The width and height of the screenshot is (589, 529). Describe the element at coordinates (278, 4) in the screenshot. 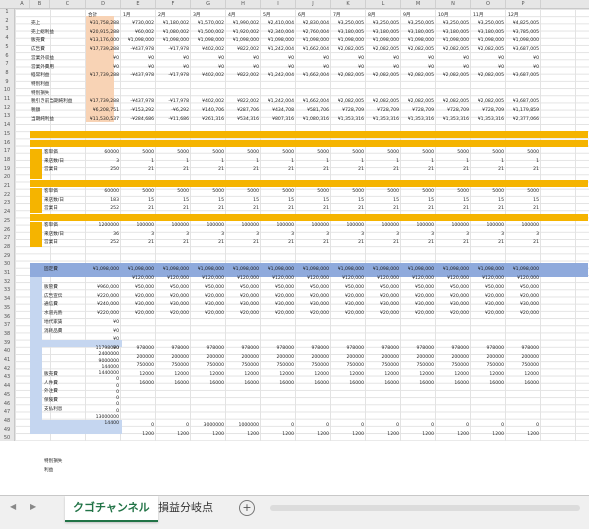

I see `column-header: I` at that location.